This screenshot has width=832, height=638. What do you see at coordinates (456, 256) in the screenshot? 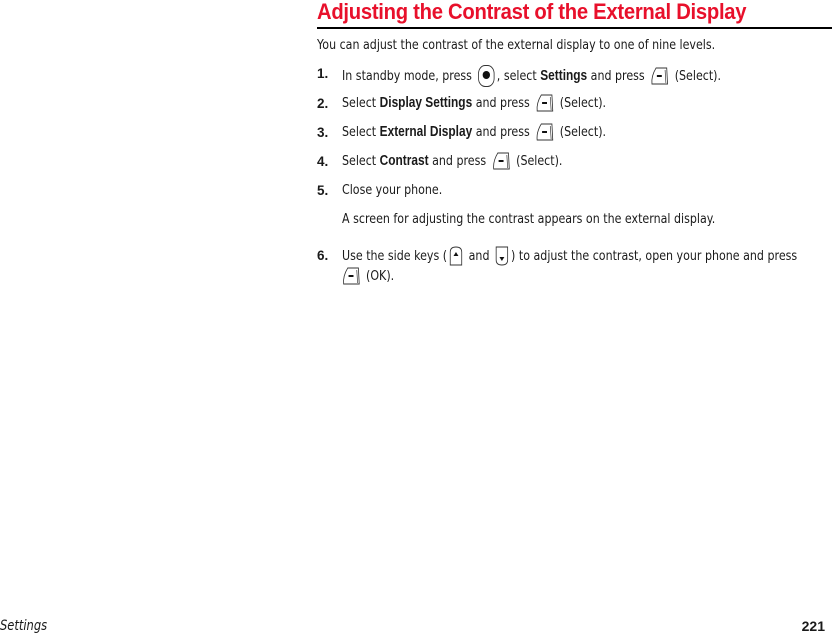
I see `side-key-up-icon` at bounding box center [456, 256].